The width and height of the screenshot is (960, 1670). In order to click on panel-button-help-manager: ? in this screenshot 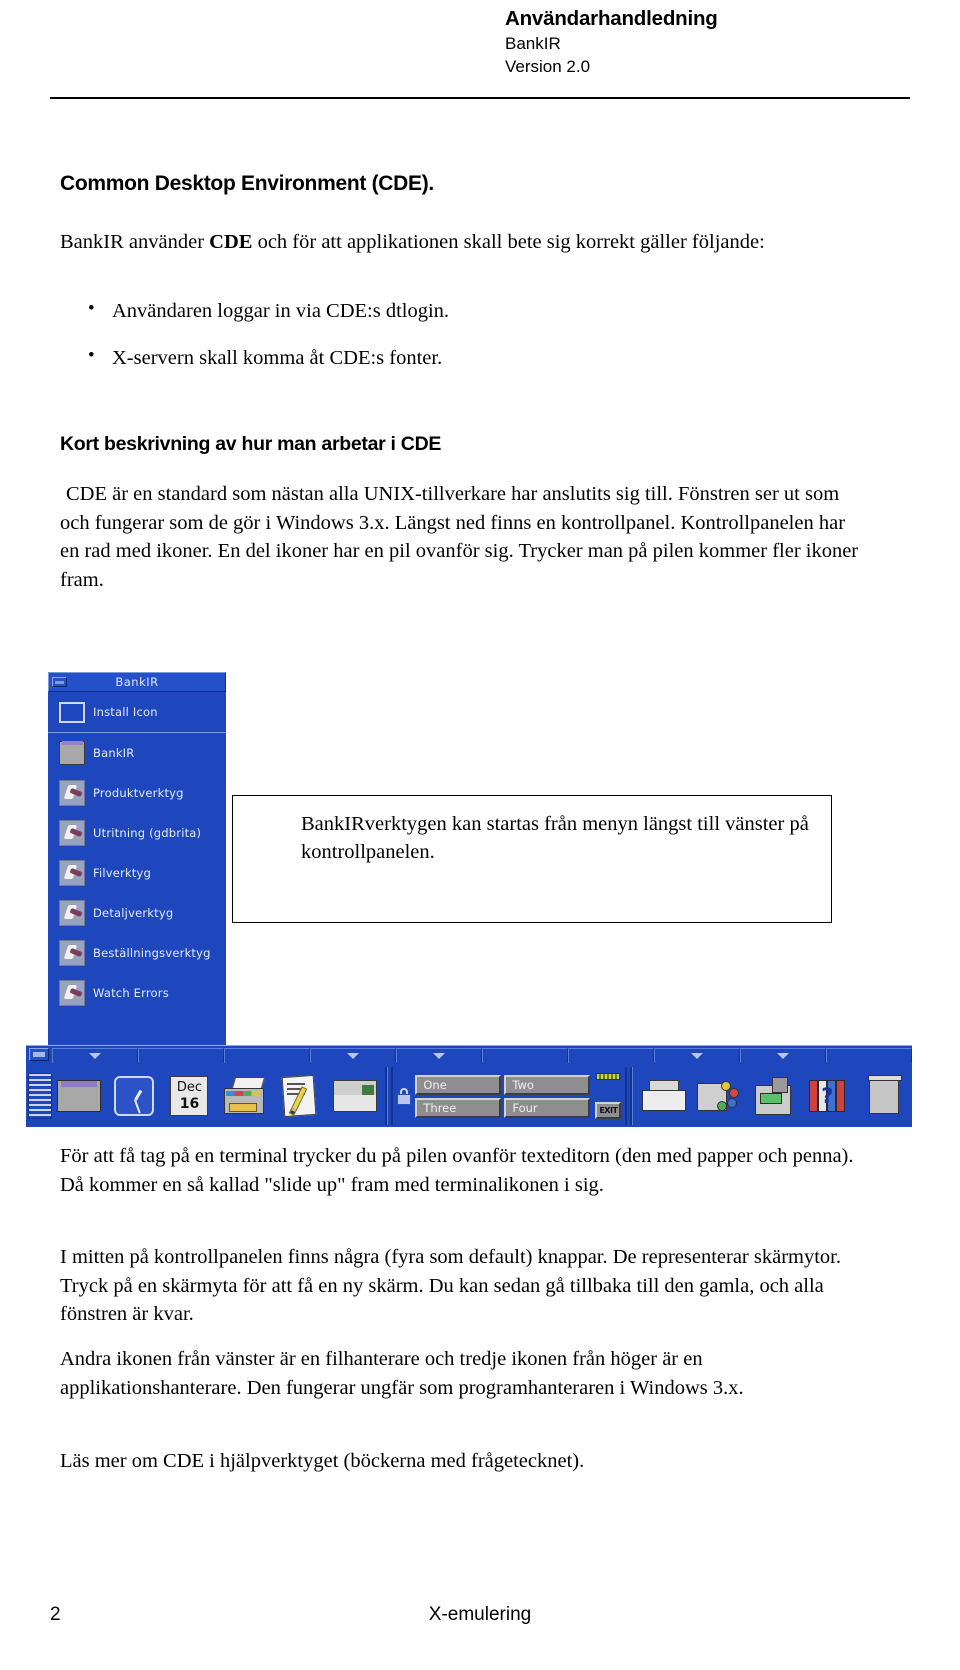, I will do `click(829, 1096)`.